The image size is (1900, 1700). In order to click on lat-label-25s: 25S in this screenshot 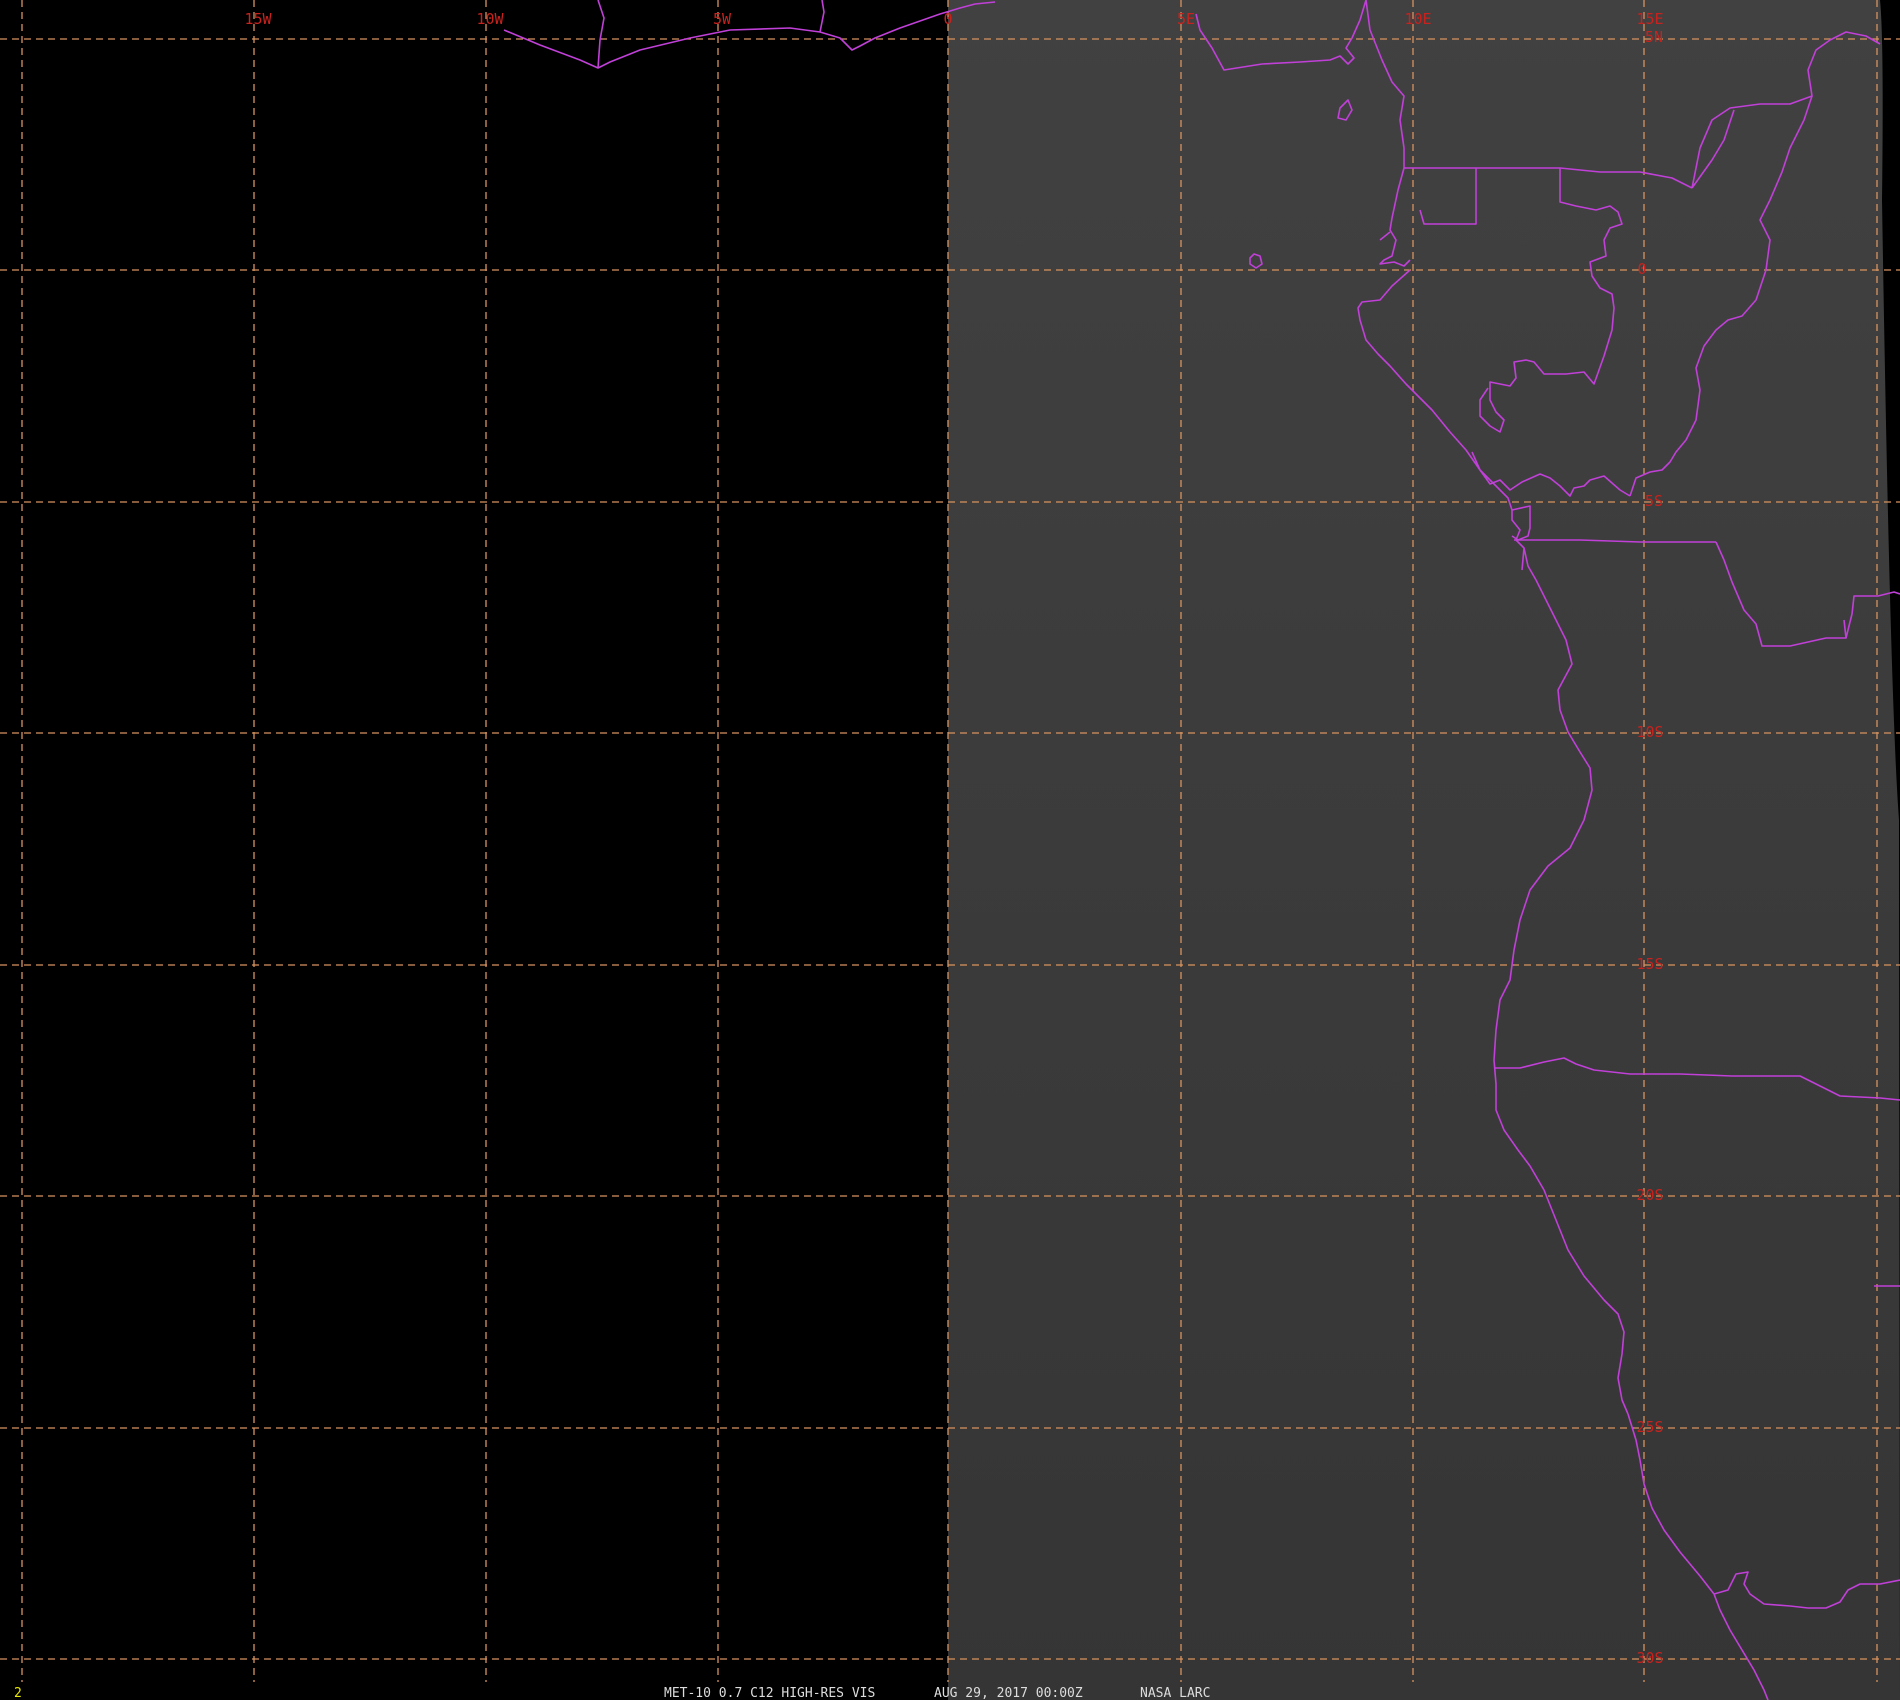, I will do `click(1649, 1427)`.